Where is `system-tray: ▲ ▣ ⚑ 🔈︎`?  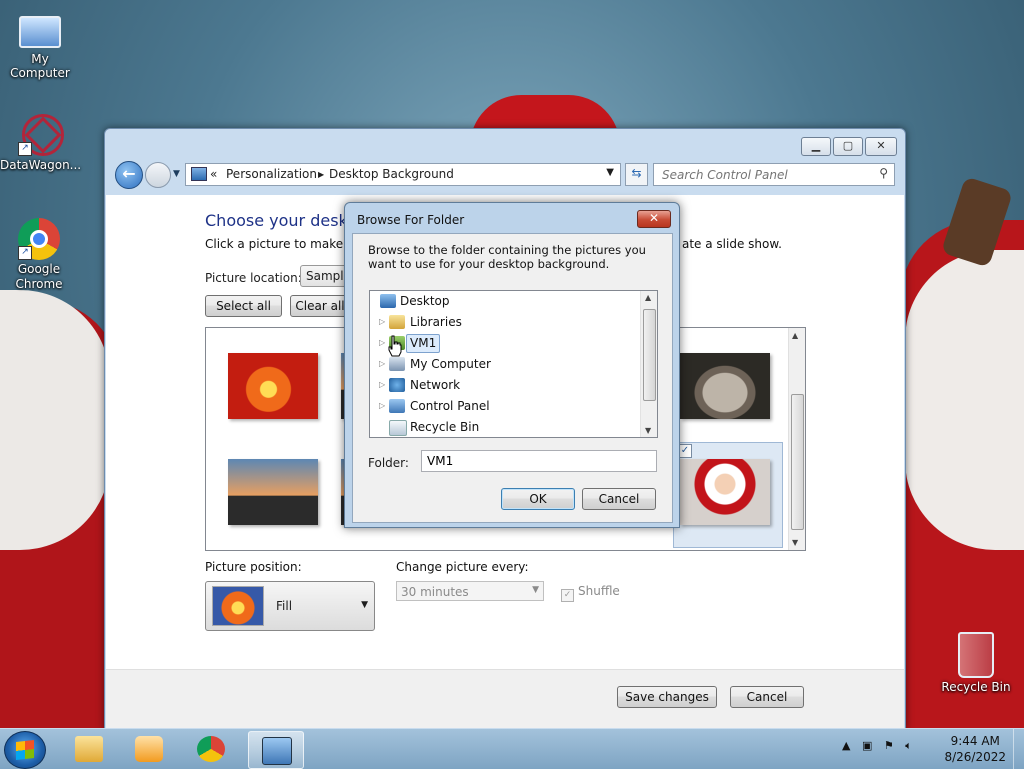
system-tray: ▲ ▣ ⚑ 🔈︎ is located at coordinates (881, 746).